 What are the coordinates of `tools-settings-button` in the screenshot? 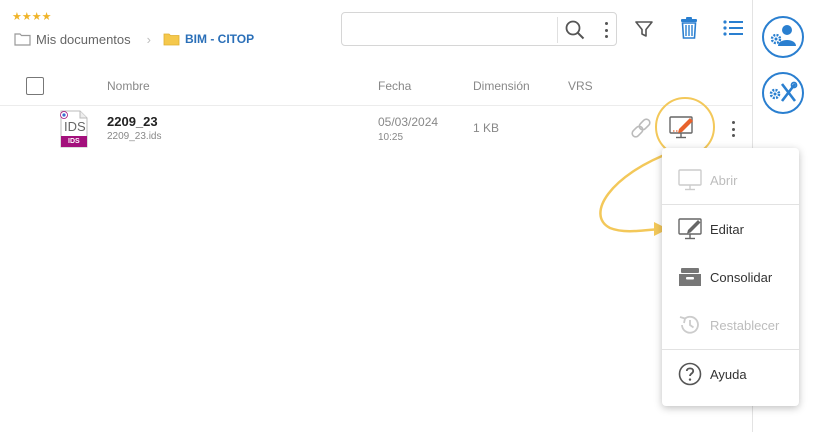 It's located at (783, 93).